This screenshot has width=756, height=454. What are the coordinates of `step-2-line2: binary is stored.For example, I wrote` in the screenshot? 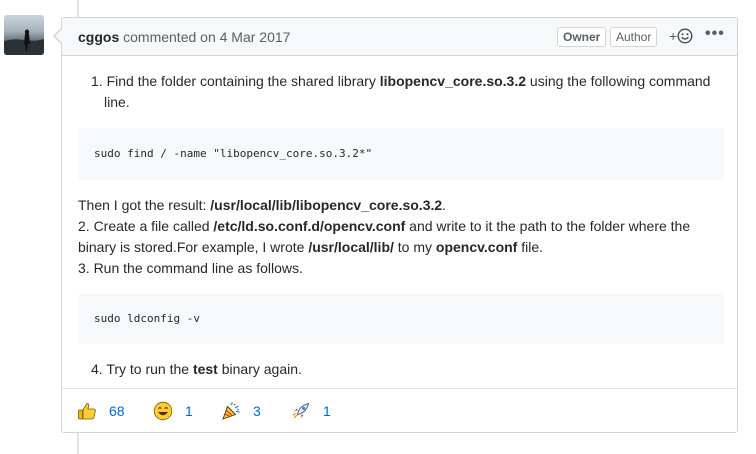 It's located at (193, 247).